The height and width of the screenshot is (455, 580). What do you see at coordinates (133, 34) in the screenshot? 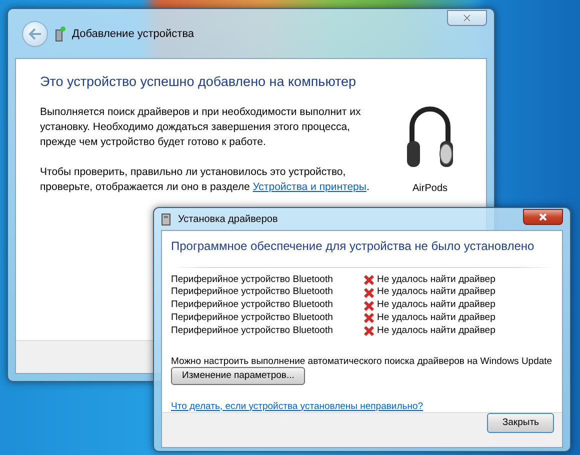
I see `window-title: Добавление устройства` at bounding box center [133, 34].